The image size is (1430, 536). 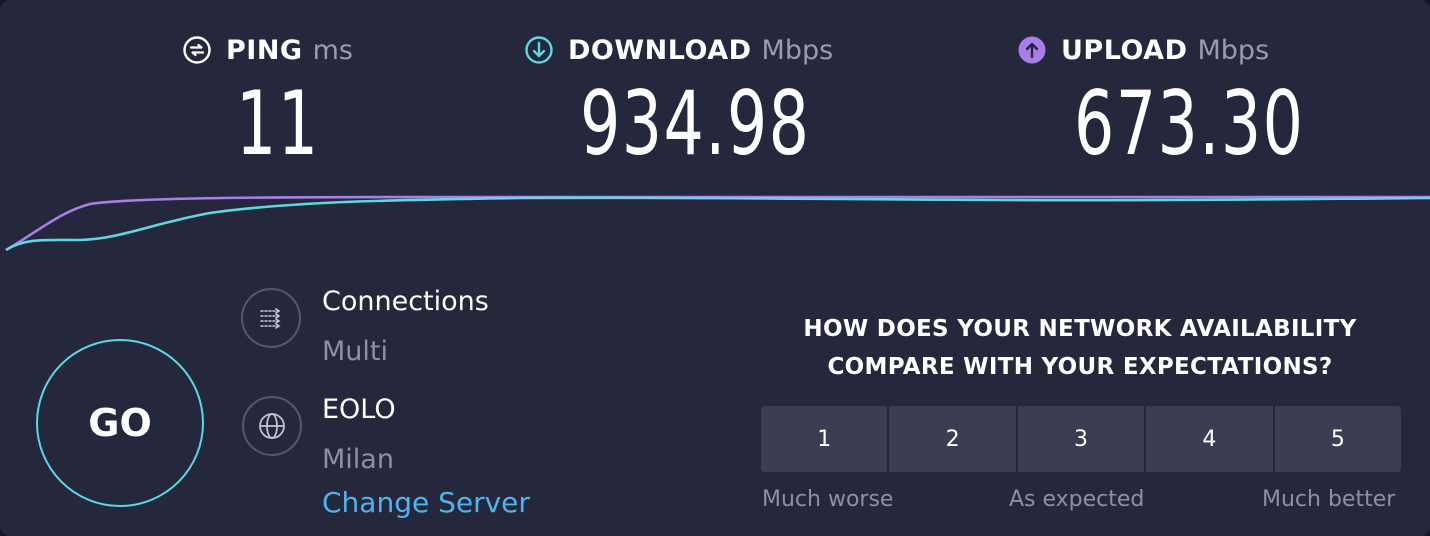 What do you see at coordinates (797, 50) in the screenshot?
I see `download-unit: Mbps` at bounding box center [797, 50].